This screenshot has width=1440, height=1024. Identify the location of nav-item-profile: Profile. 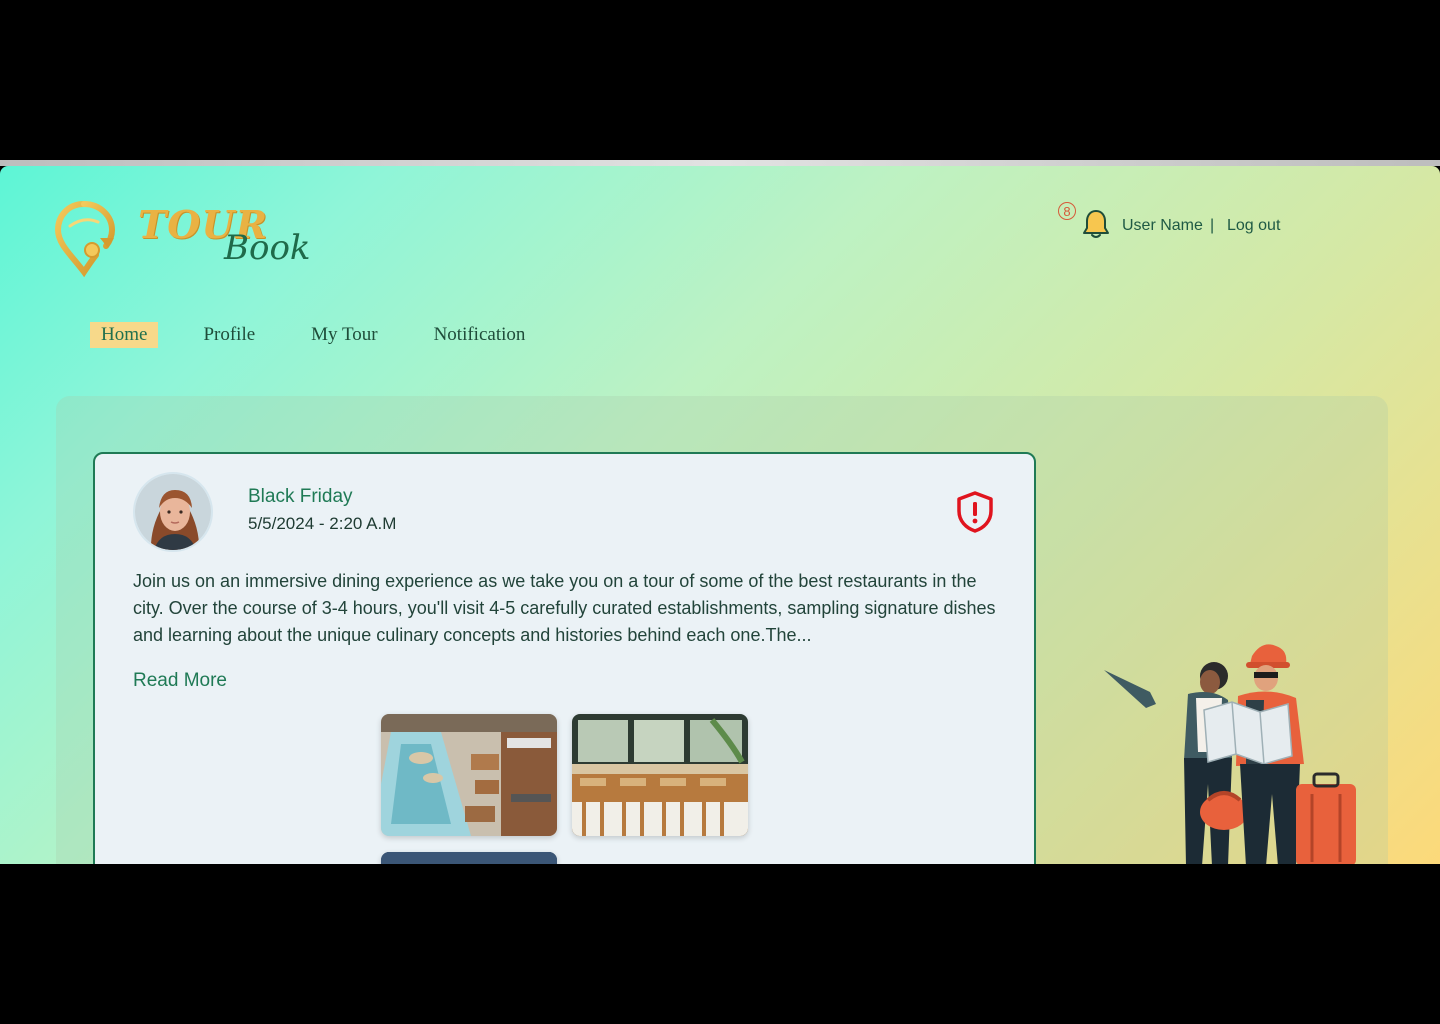
(229, 335).